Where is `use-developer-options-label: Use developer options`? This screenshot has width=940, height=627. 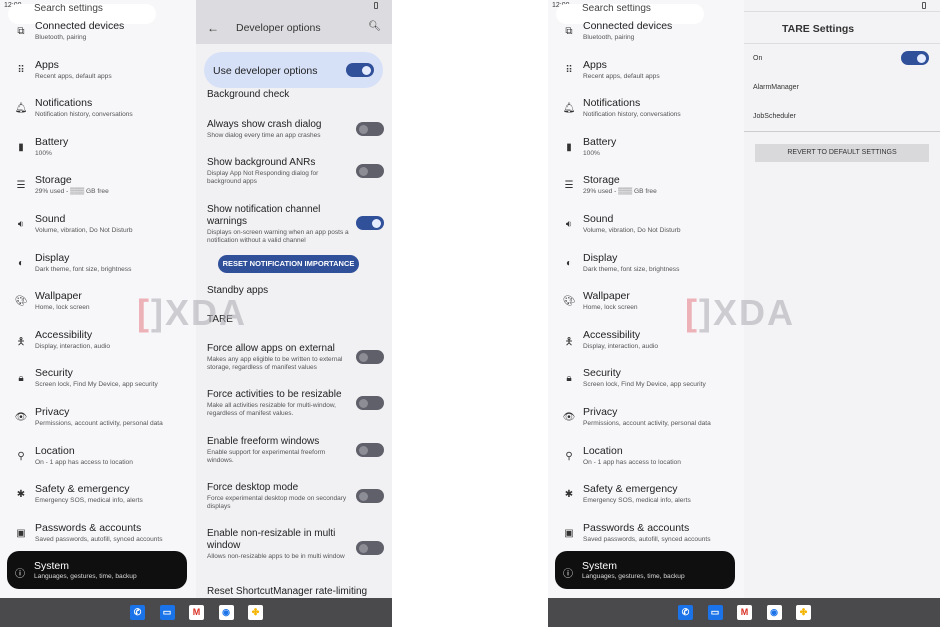
use-developer-options-label: Use developer options is located at coordinates (265, 71).